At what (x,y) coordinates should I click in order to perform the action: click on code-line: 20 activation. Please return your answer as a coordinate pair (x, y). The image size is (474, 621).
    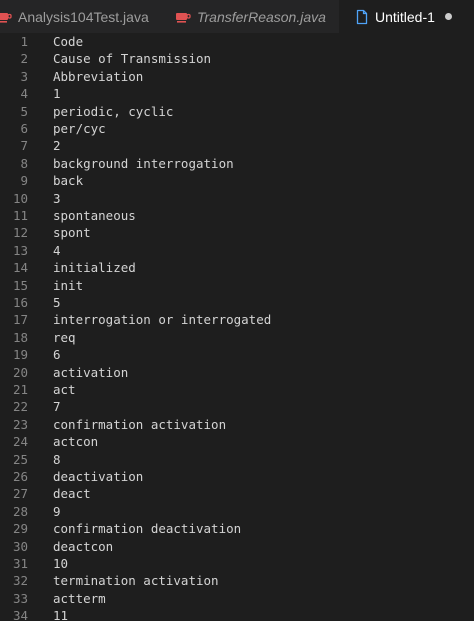
    Looking at the image, I should click on (237, 372).